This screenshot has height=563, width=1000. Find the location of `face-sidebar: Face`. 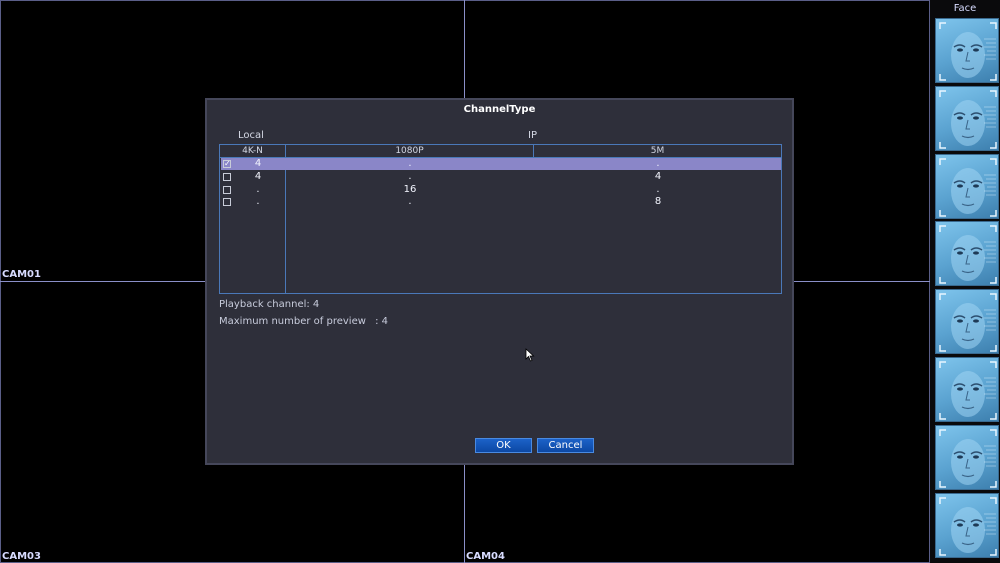

face-sidebar: Face is located at coordinates (965, 281).